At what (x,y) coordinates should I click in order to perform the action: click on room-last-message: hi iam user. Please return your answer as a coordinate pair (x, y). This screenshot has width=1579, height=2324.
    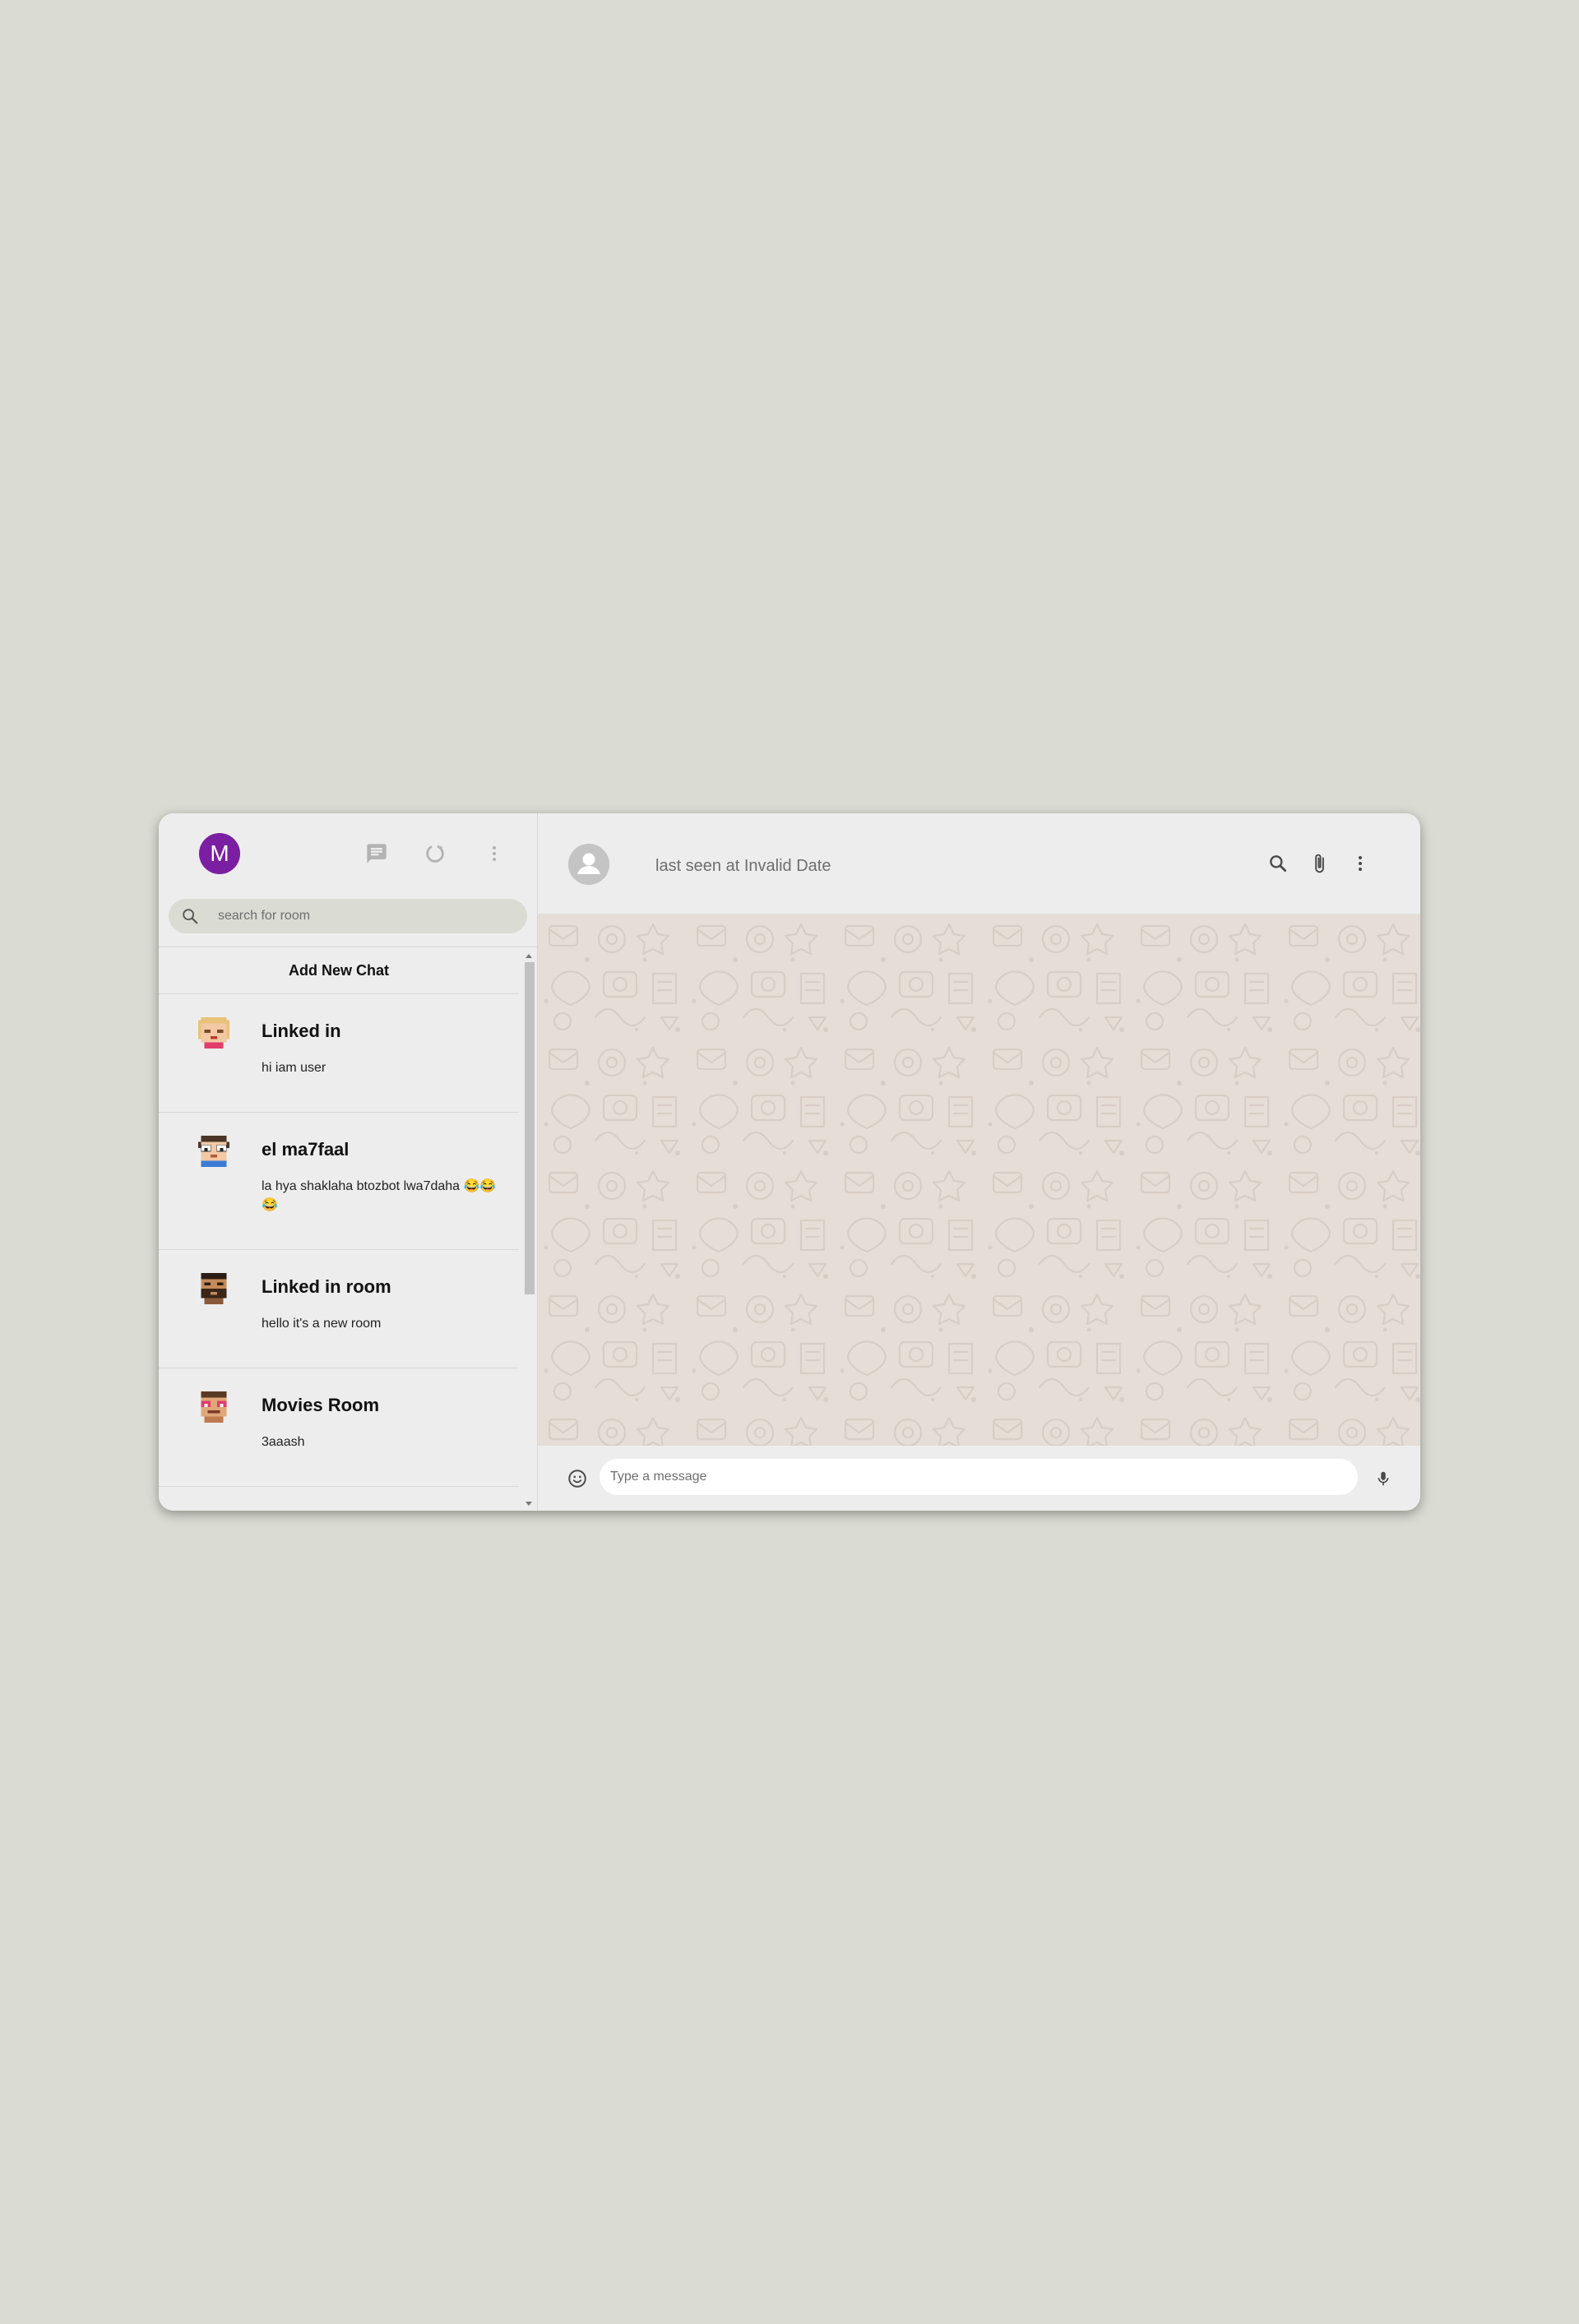
    Looking at the image, I should click on (294, 1068).